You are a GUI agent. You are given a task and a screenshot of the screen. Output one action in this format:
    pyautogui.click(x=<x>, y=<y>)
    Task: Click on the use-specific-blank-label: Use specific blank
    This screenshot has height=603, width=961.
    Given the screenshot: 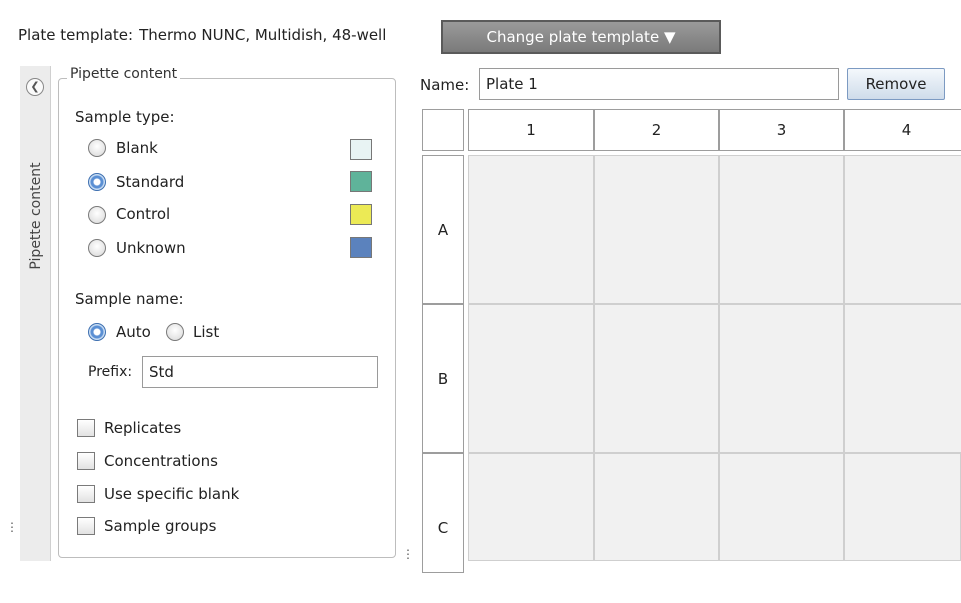 What is the action you would take?
    pyautogui.click(x=171, y=494)
    